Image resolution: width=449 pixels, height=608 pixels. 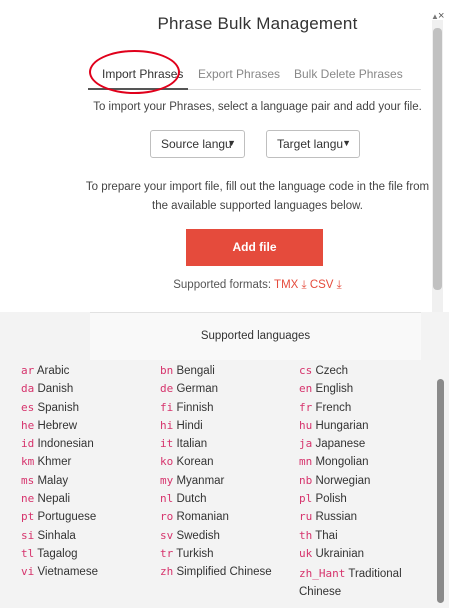 I want to click on language-item: da Danish, so click(x=47, y=389).